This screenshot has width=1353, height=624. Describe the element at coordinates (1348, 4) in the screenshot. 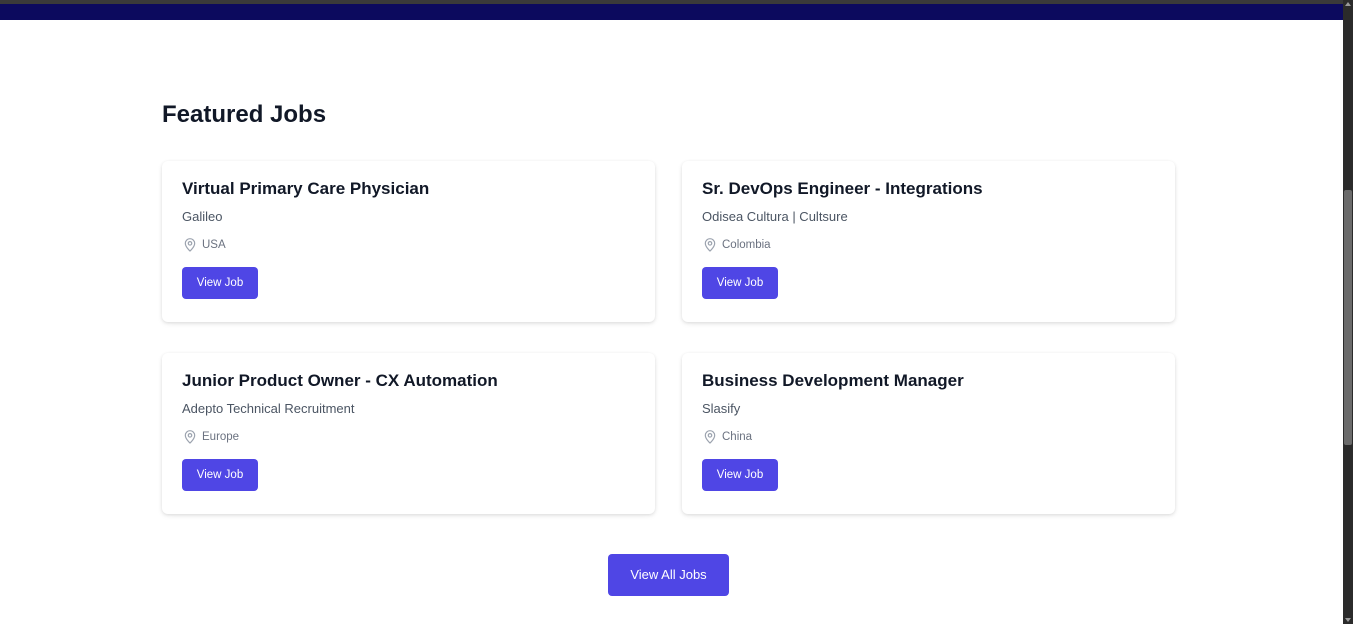

I see `scroll-up-arrow-icon` at that location.